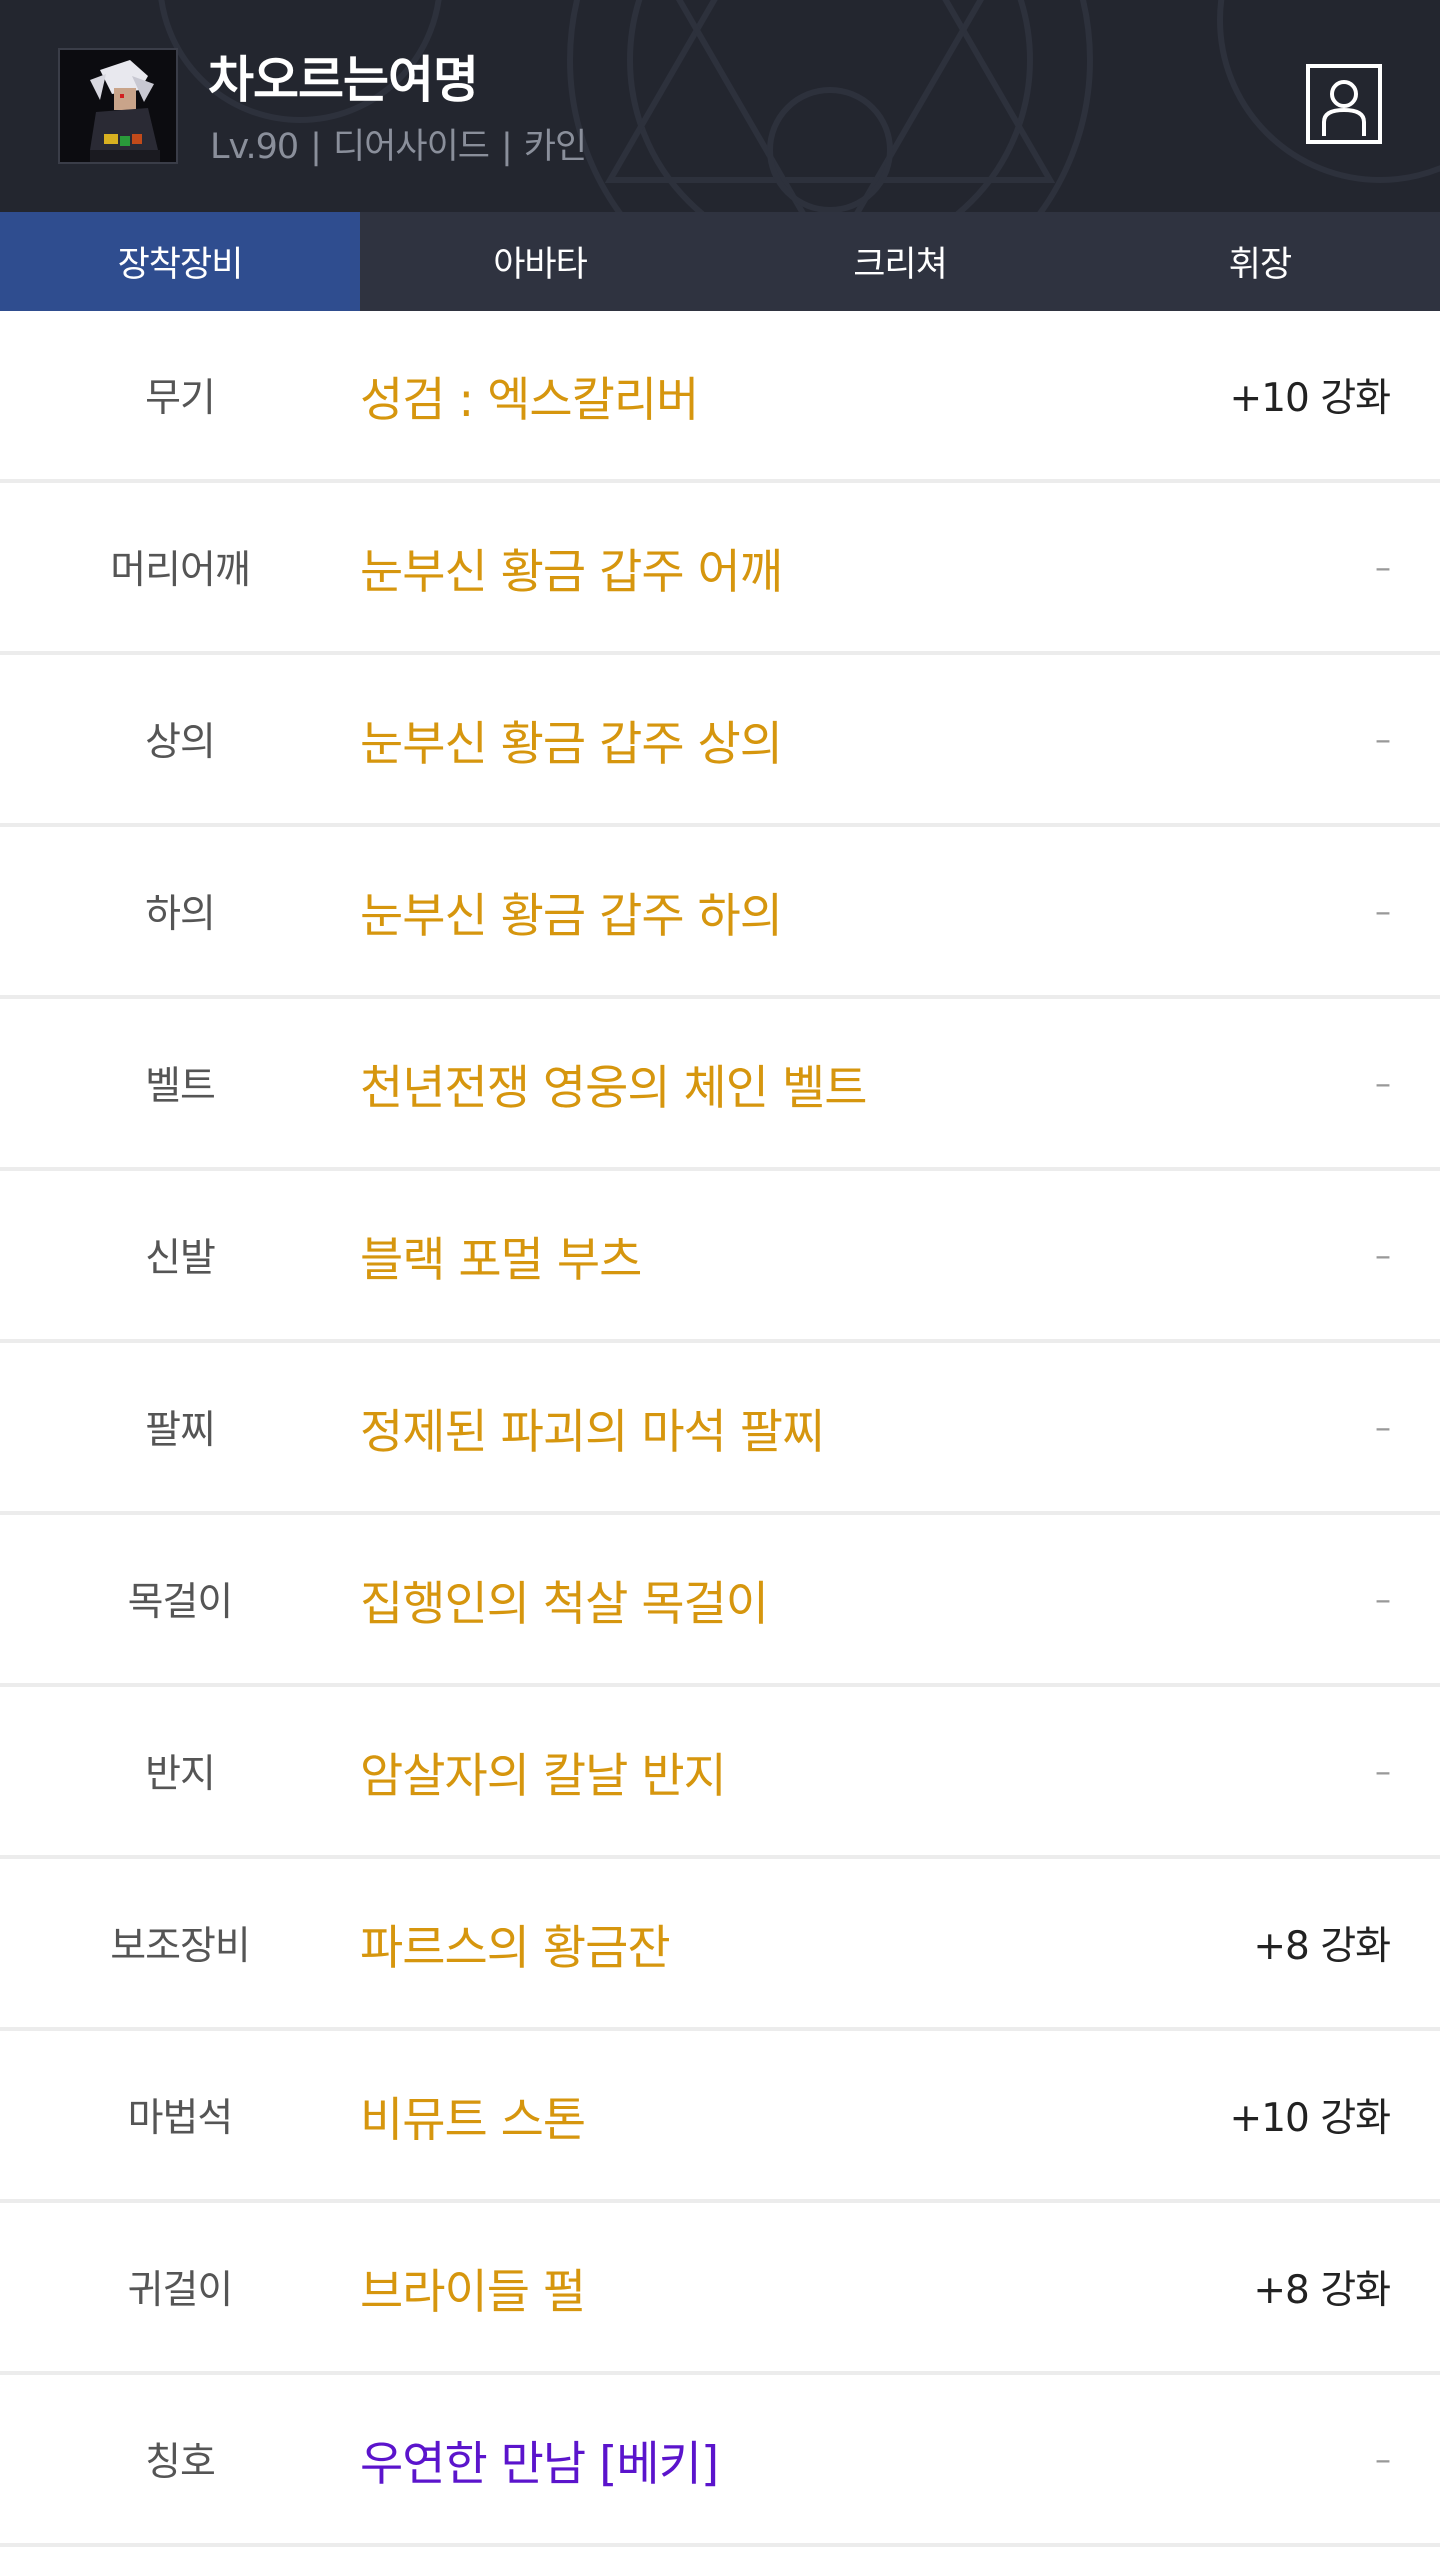 This screenshot has height=2560, width=1440. What do you see at coordinates (180, 2462) in the screenshot?
I see `slot-label: 칭호` at bounding box center [180, 2462].